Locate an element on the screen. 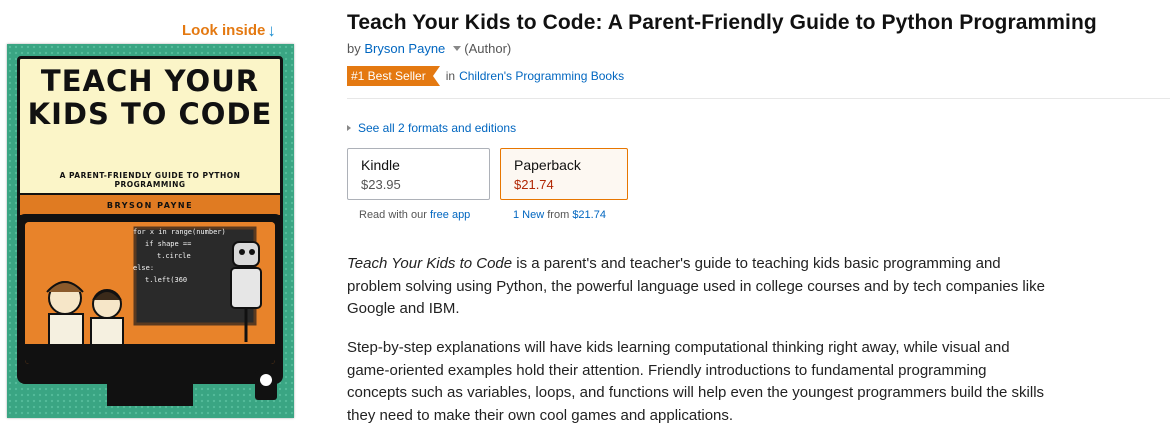  by-label: by is located at coordinates (354, 48).